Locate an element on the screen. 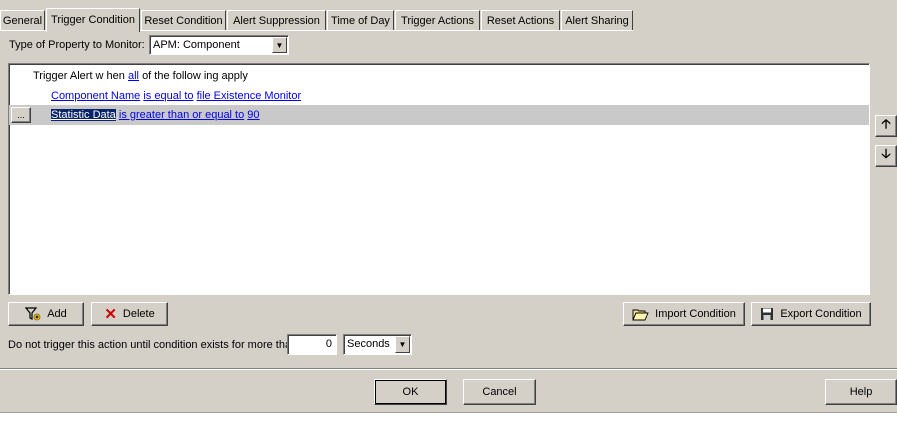 Image resolution: width=897 pixels, height=425 pixels. export-condition-button: Export Condition is located at coordinates (811, 314).